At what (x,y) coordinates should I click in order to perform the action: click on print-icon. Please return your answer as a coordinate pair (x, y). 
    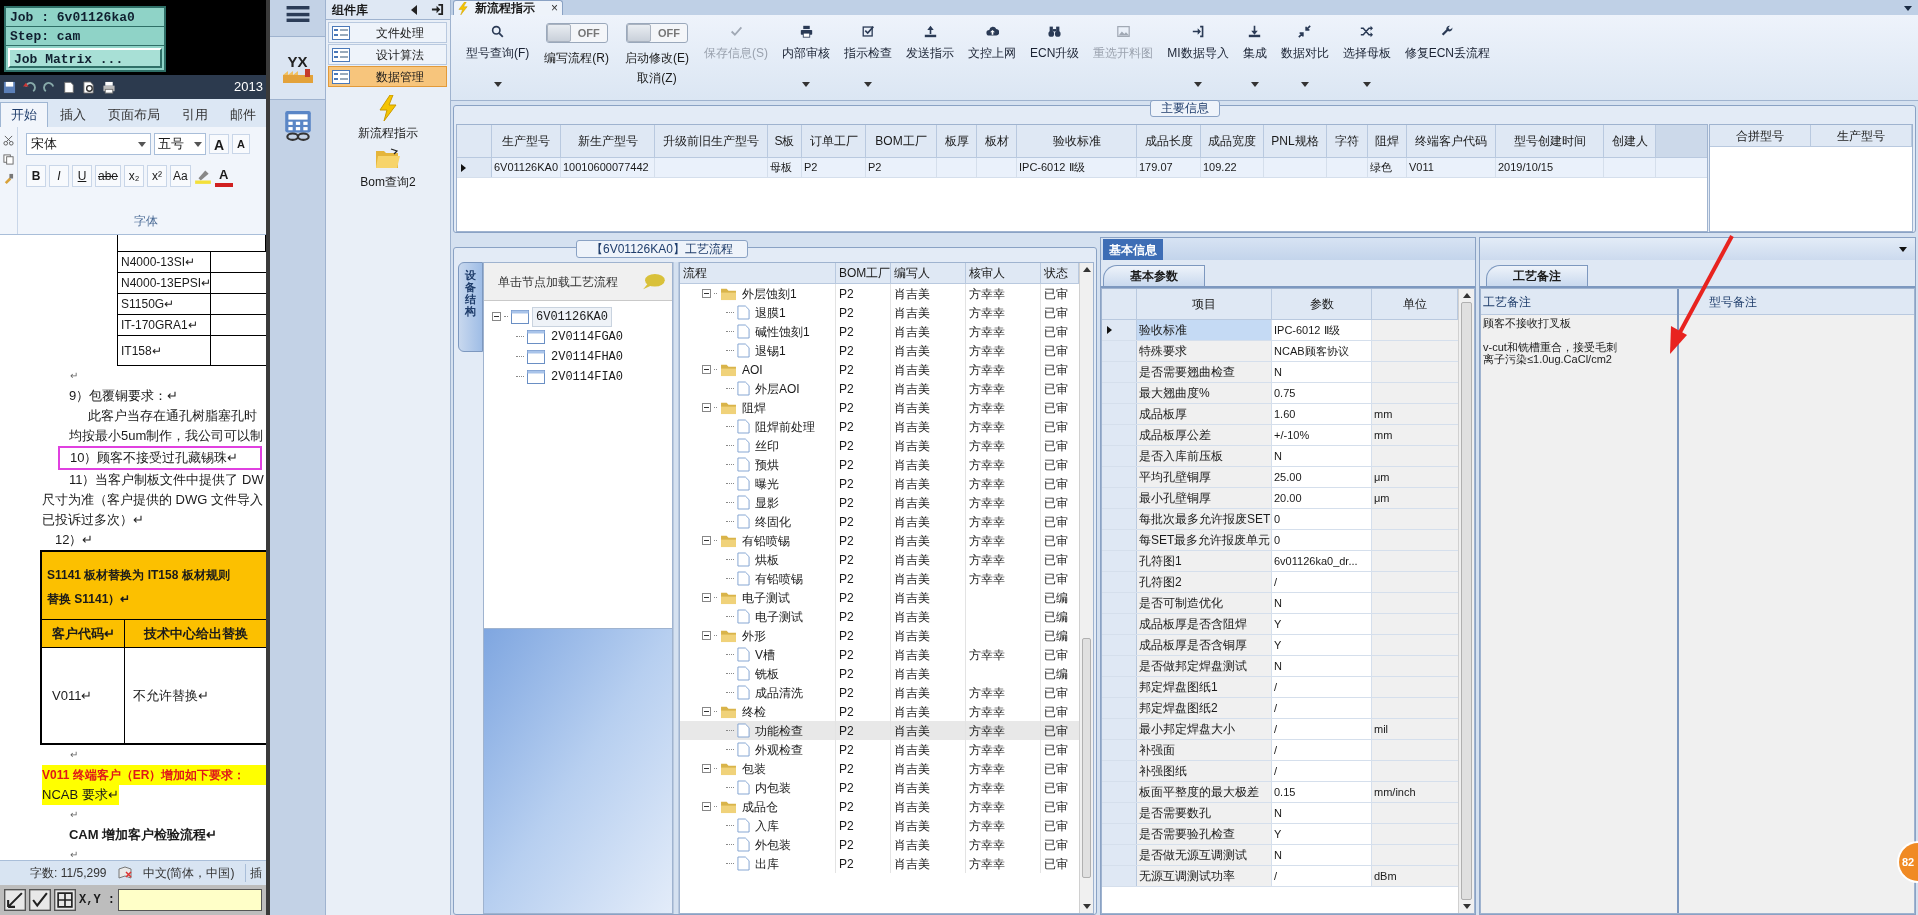
    Looking at the image, I should click on (109, 87).